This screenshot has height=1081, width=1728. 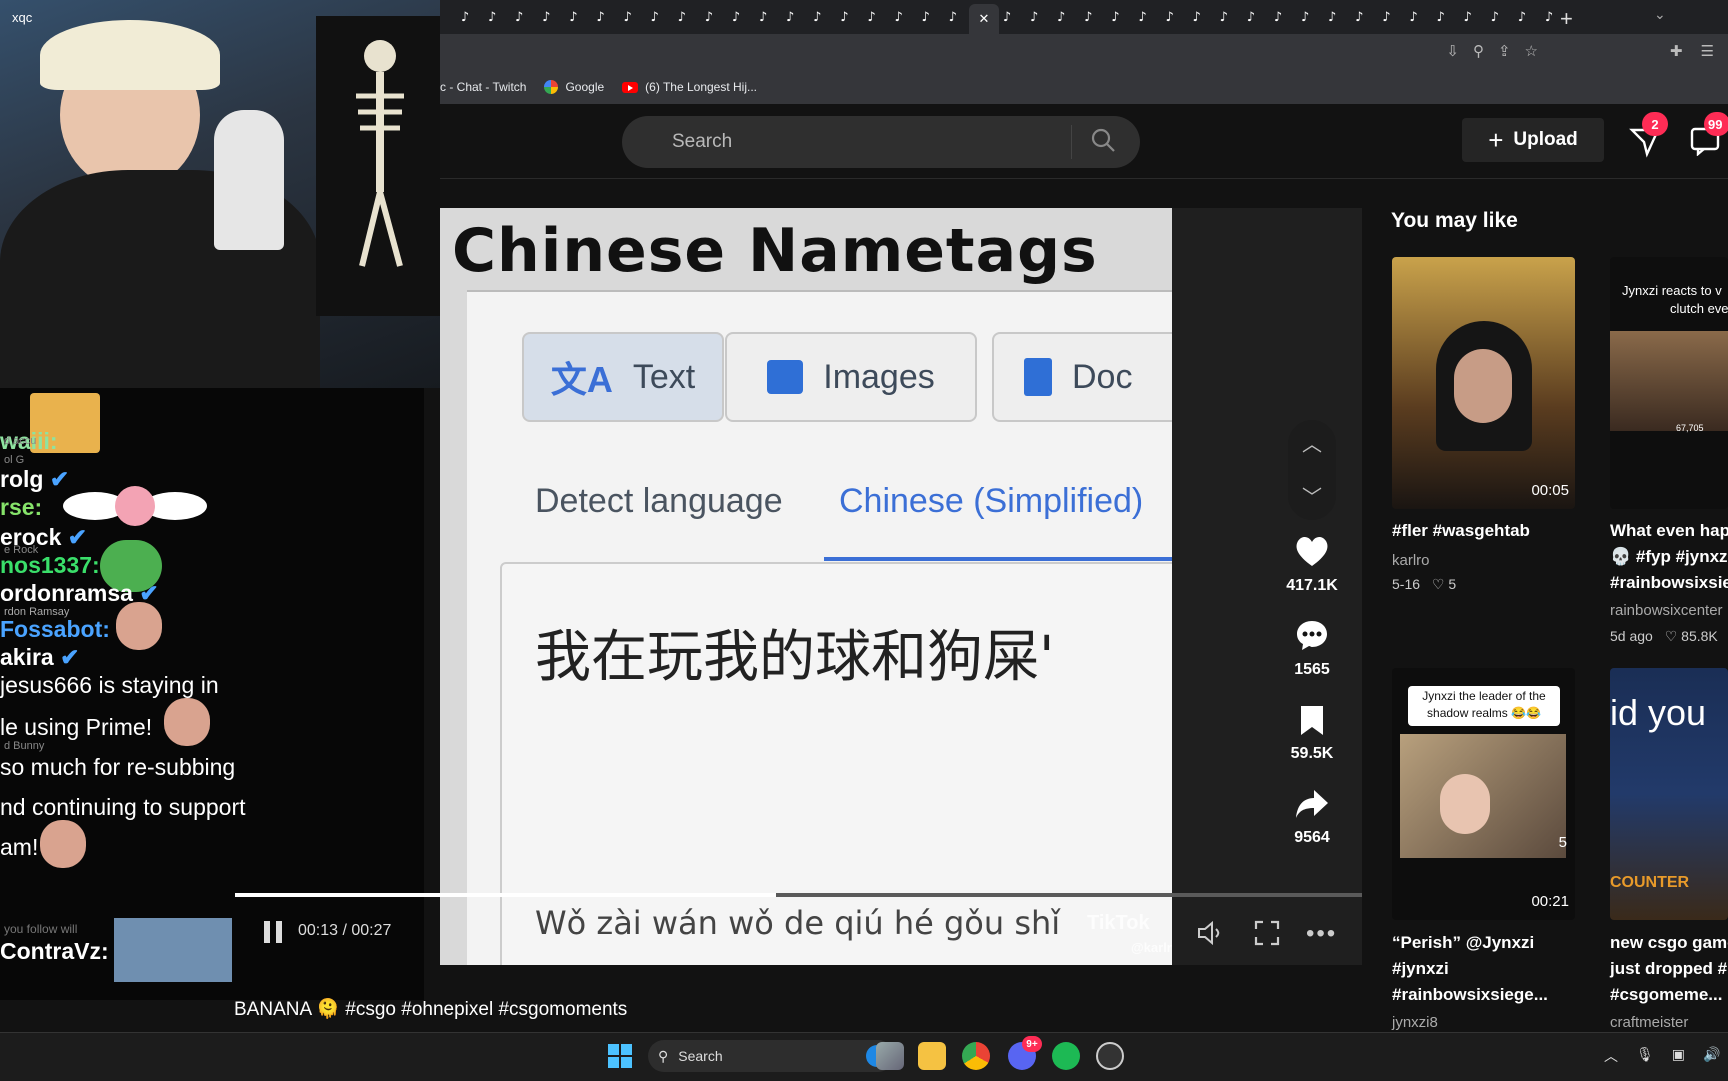 I want to click on microphone-icon: 🎙, so click(x=1645, y=1056).